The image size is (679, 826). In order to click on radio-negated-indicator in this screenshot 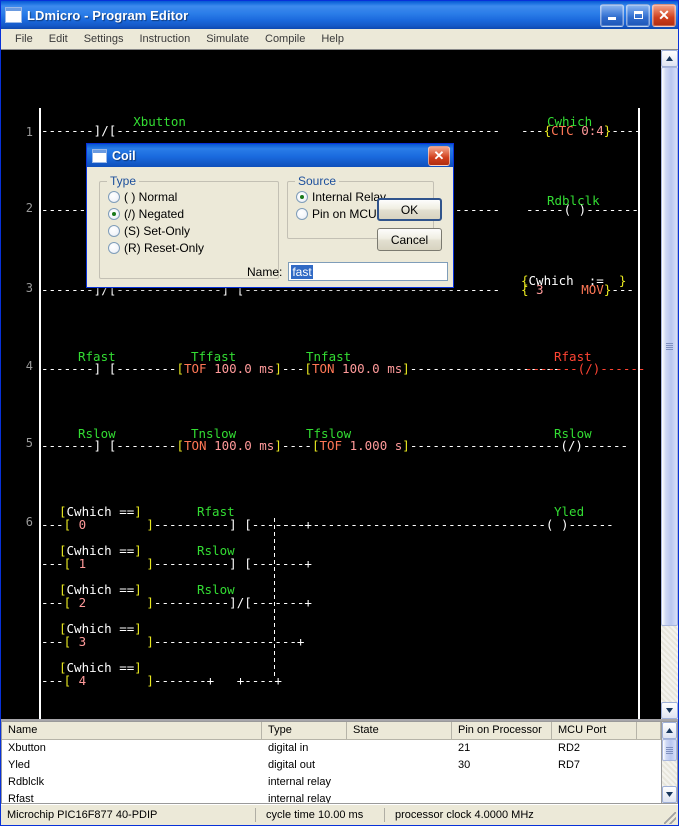, I will do `click(114, 214)`.